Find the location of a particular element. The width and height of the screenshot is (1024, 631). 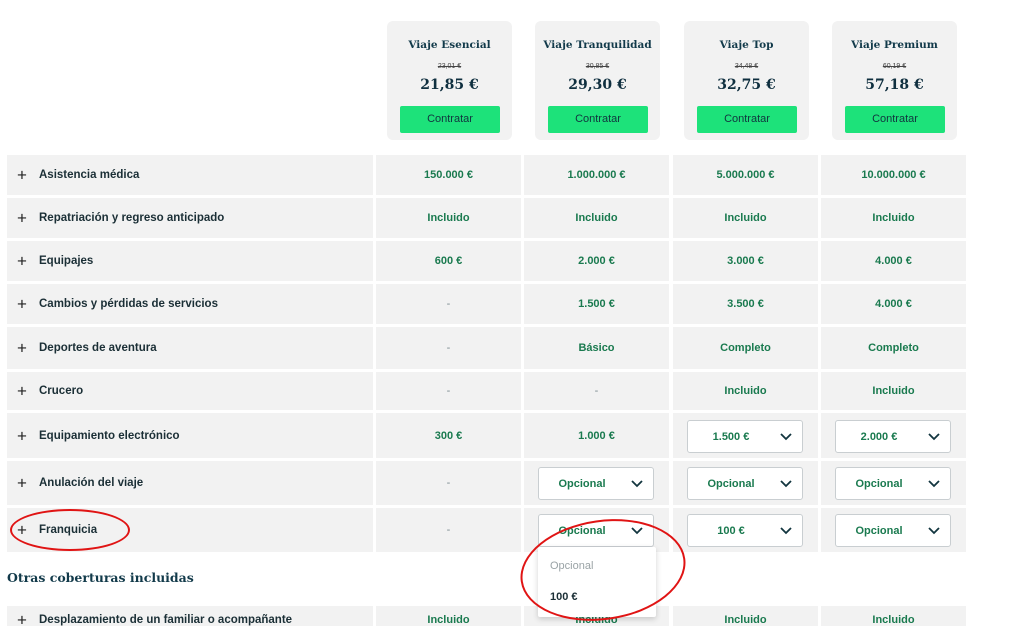

plan-old-price: 23,01 € is located at coordinates (449, 66).